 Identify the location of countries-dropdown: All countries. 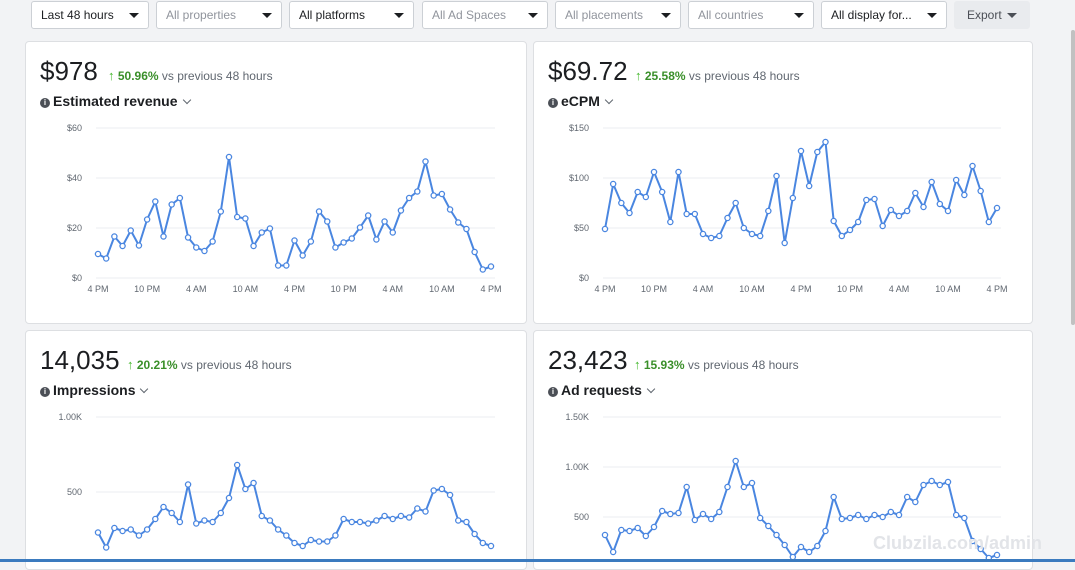
(751, 15).